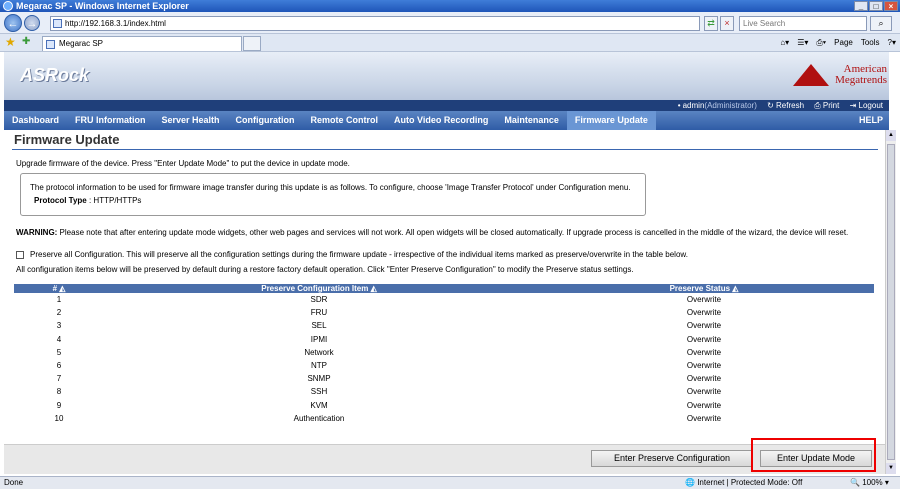 The width and height of the screenshot is (900, 489). Describe the element at coordinates (444, 325) in the screenshot. I see `table-row: 3 SEL Overwrite` at that location.